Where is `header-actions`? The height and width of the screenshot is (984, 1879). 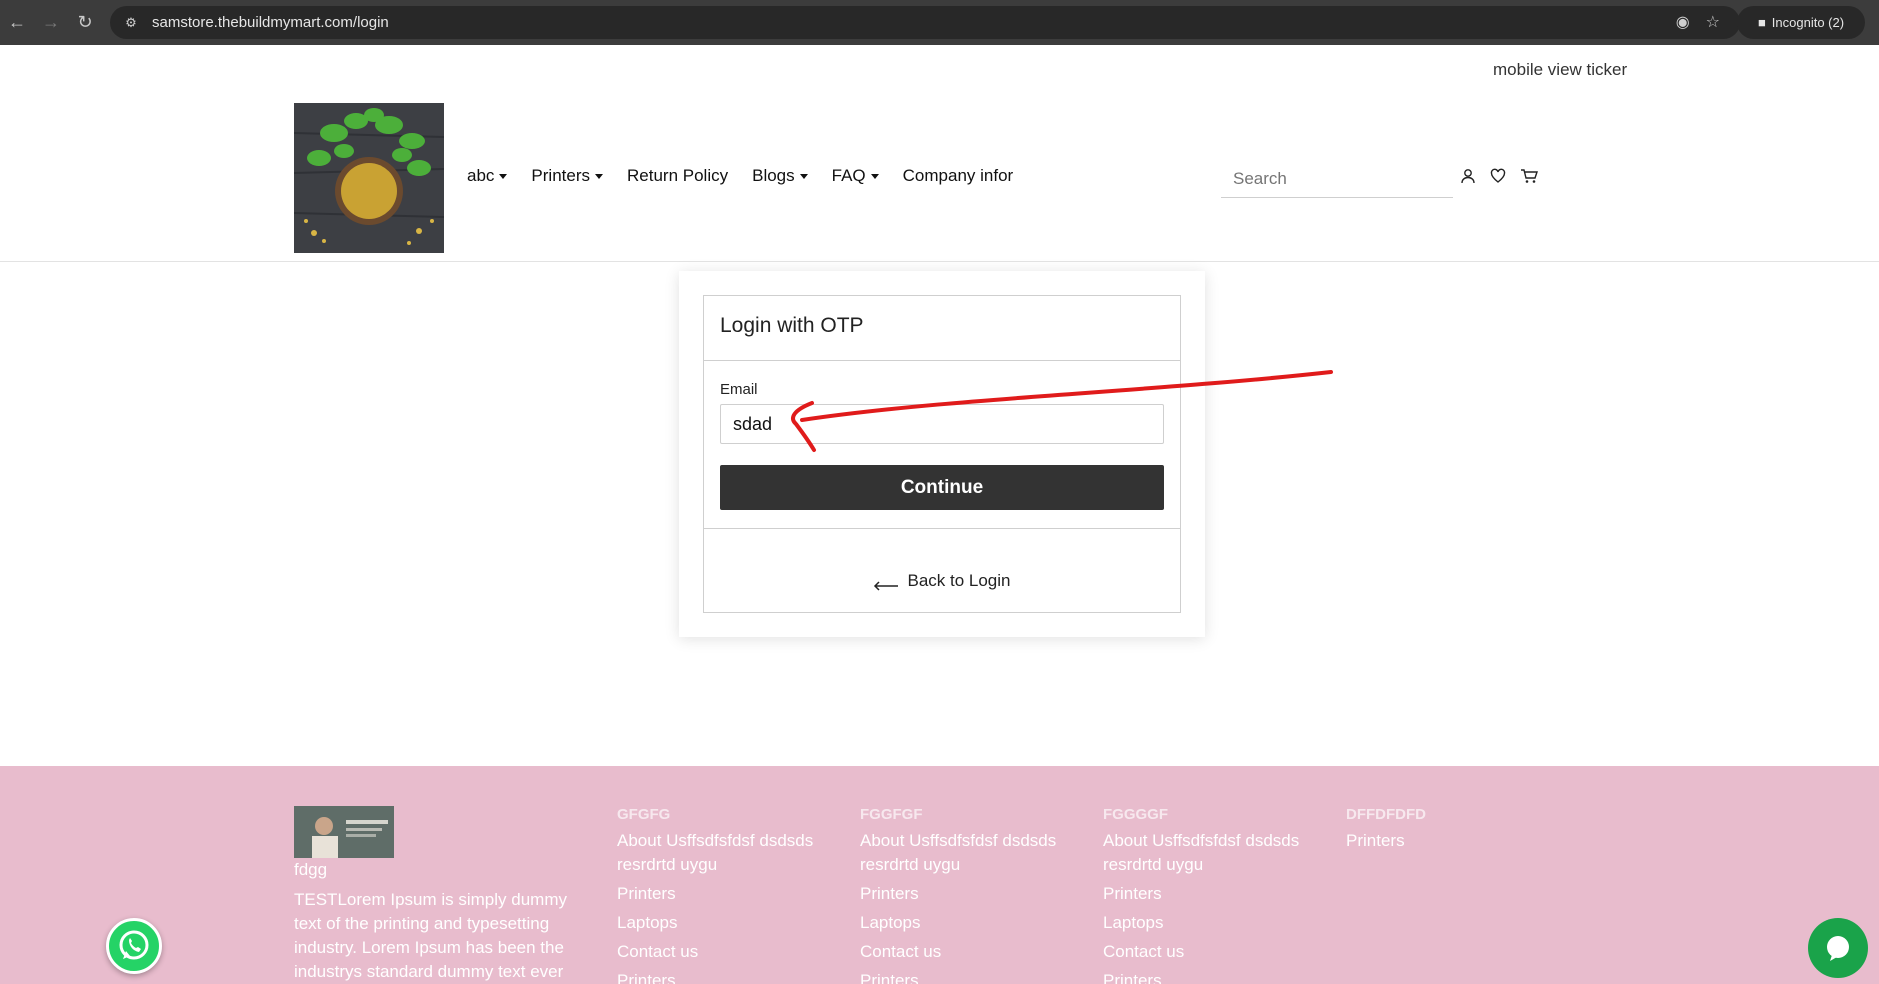 header-actions is located at coordinates (1499, 176).